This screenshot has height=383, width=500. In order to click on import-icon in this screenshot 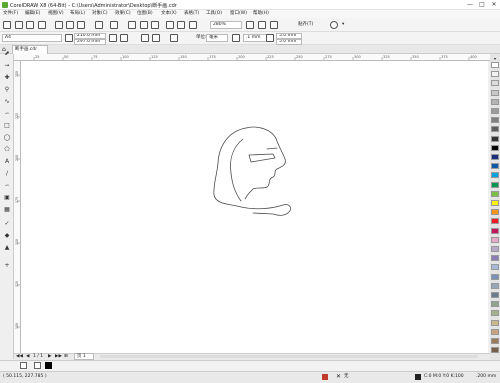, I will do `click(144, 25)`.